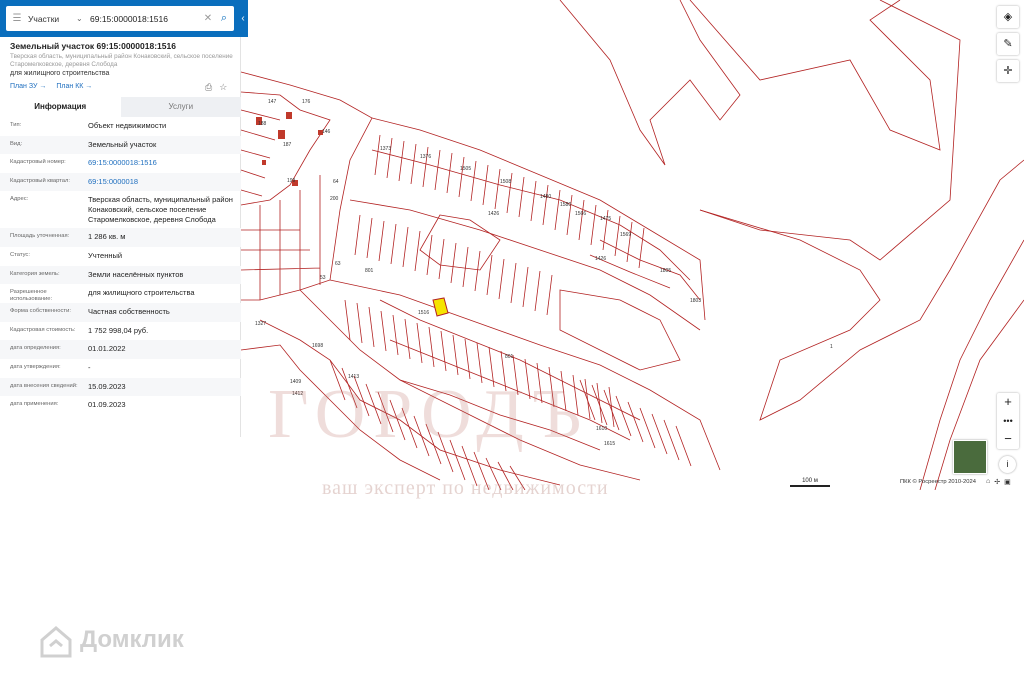 Image resolution: width=1024 pixels, height=688 pixels. What do you see at coordinates (127, 125) in the screenshot?
I see `info-value: Объект недвижимости` at bounding box center [127, 125].